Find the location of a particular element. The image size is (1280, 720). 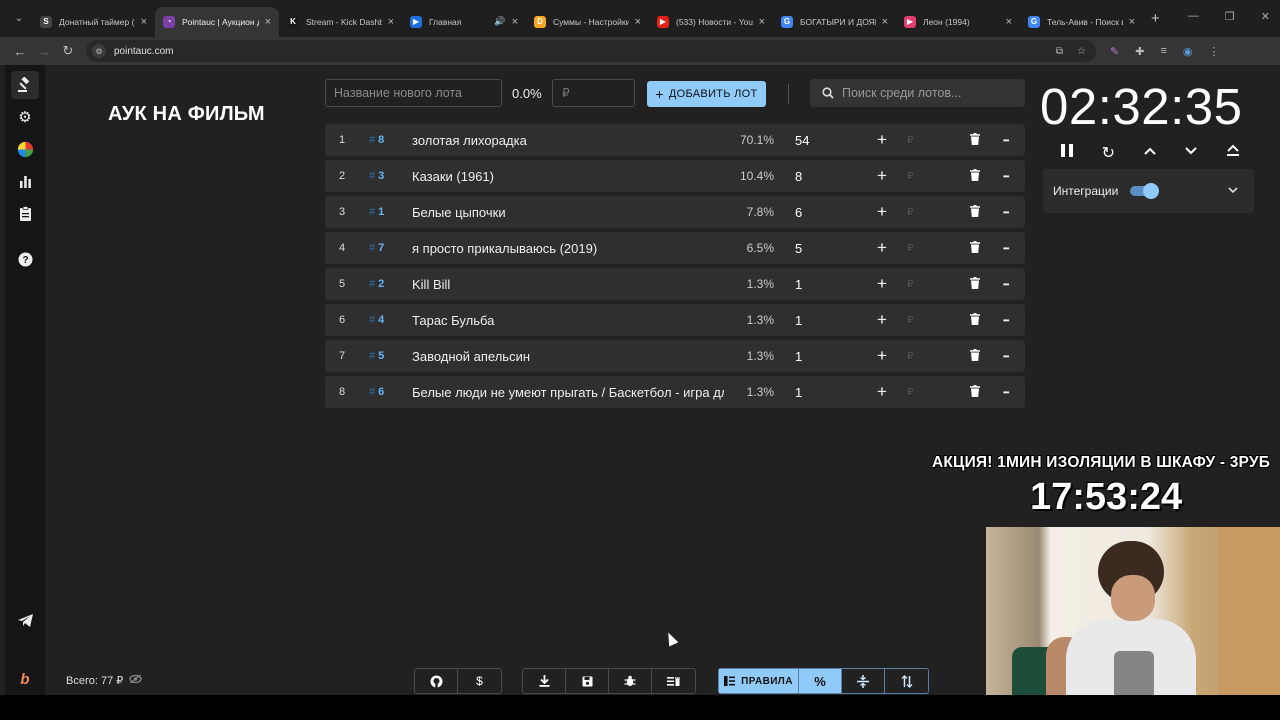

history-clipboard-icon is located at coordinates (25, 213).